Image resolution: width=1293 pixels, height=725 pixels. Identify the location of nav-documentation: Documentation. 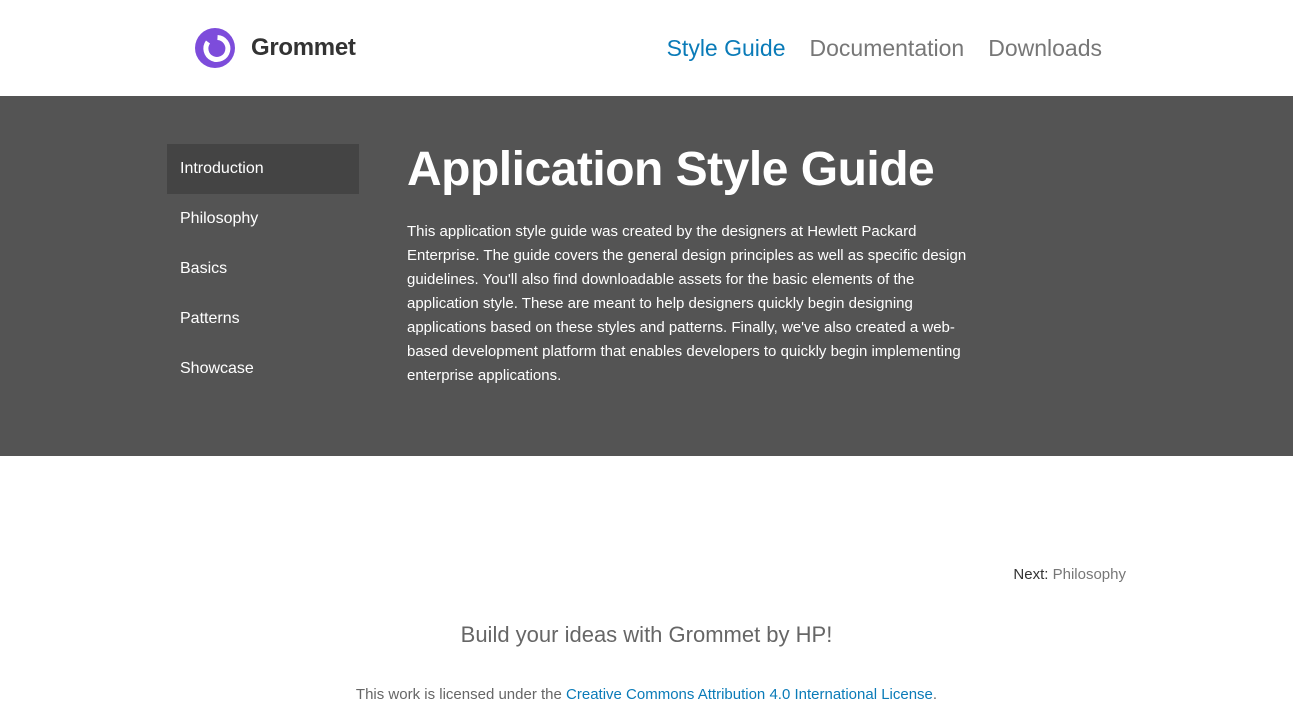
(887, 48).